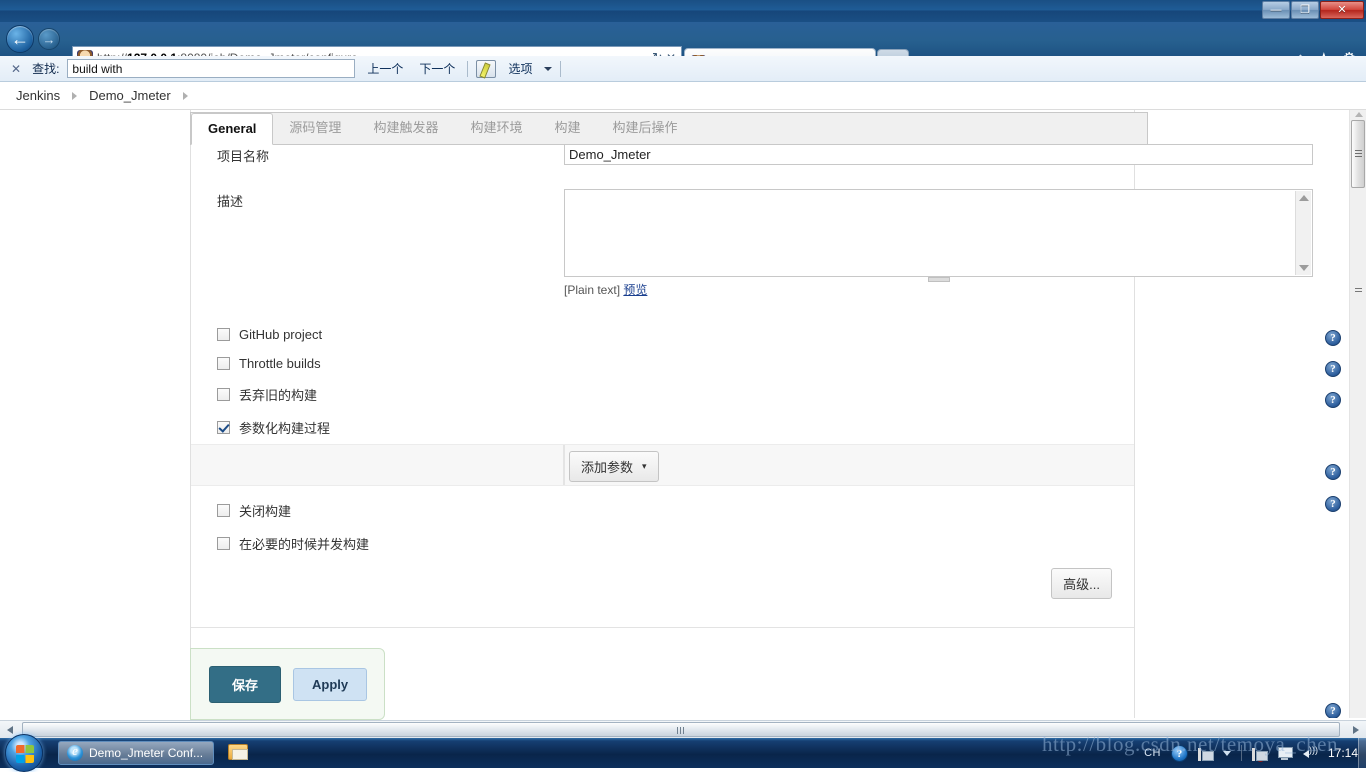 This screenshot has width=1366, height=772. Describe the element at coordinates (938, 154) in the screenshot. I see `project-name-input` at that location.